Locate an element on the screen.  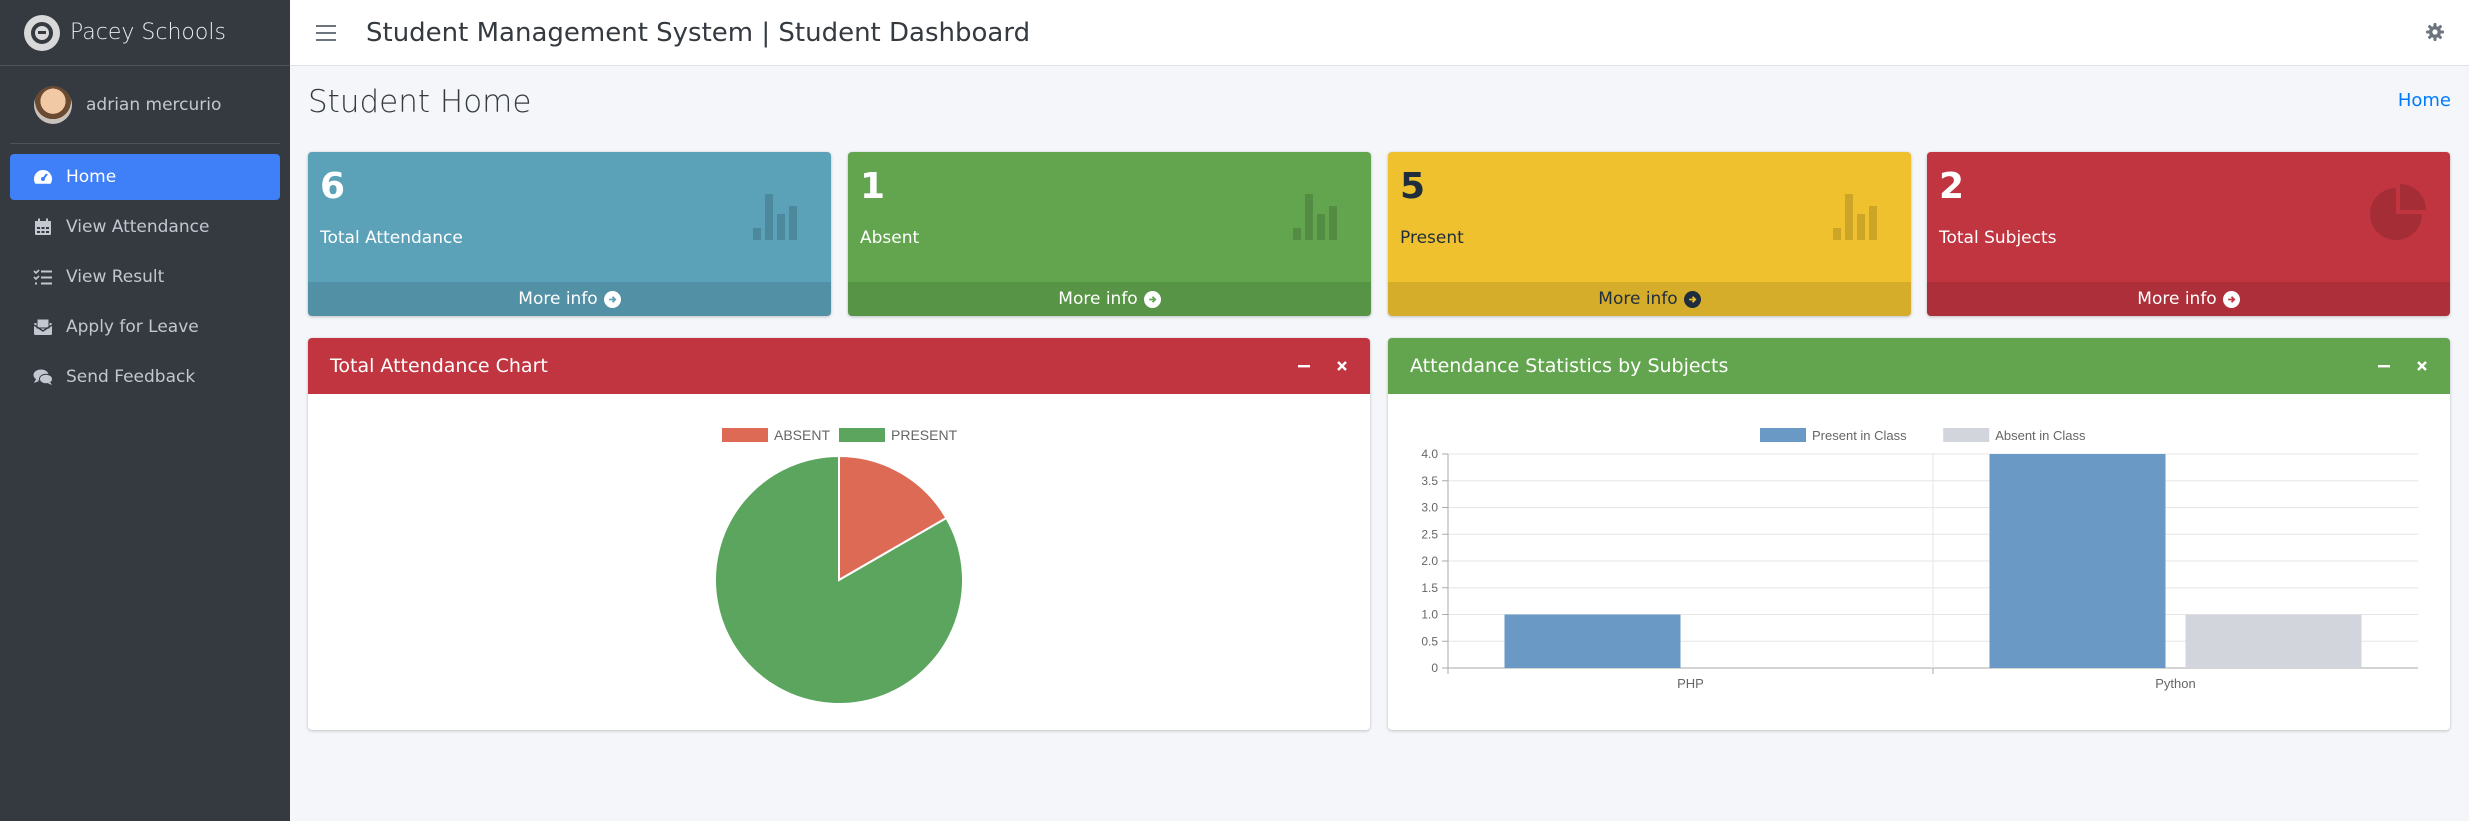
stat-label: Absent is located at coordinates (890, 238).